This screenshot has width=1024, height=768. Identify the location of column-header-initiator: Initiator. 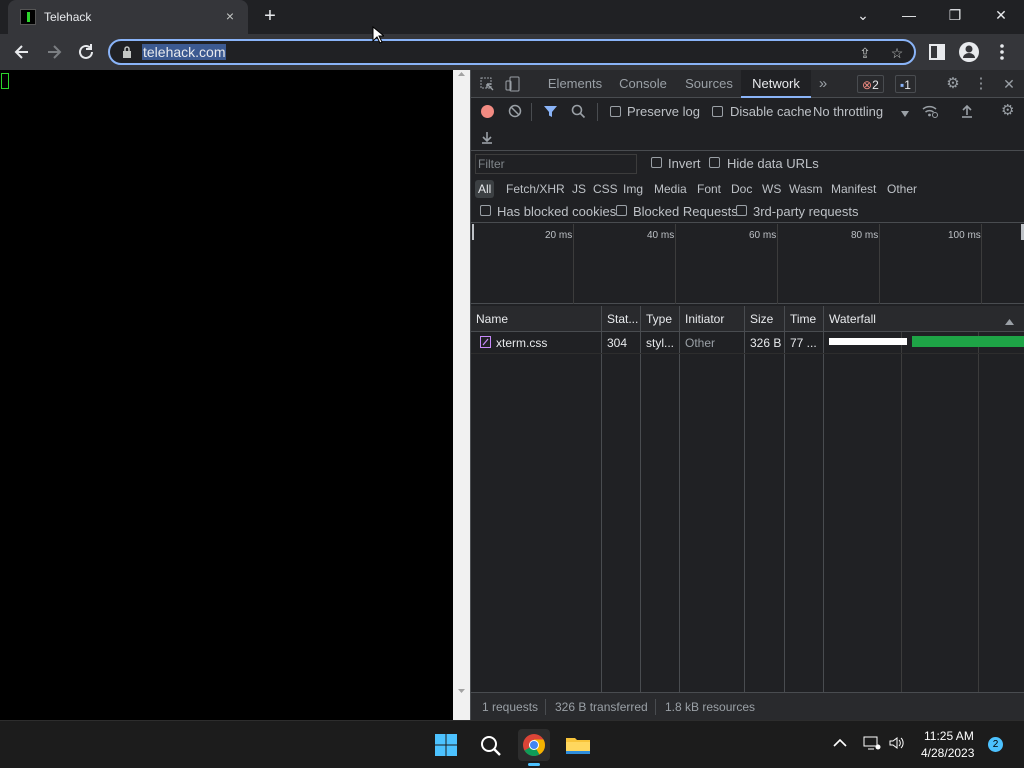
(704, 319).